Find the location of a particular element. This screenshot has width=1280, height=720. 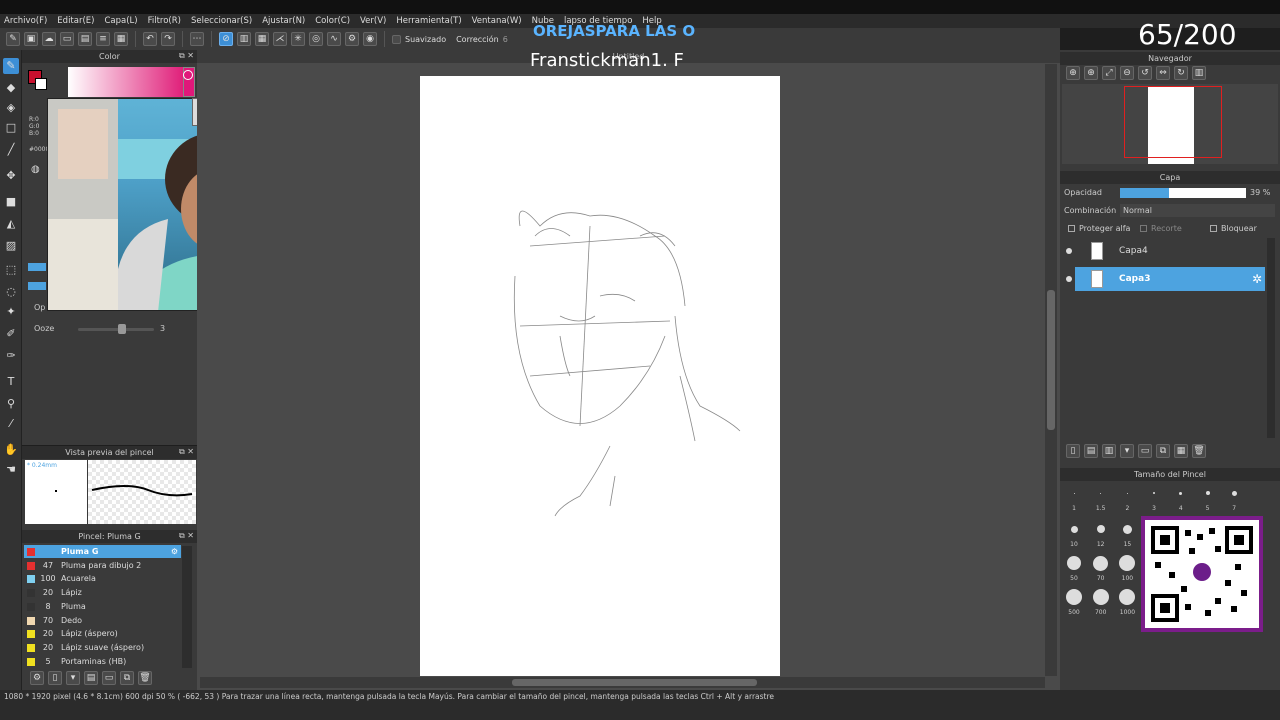

blend-select: Normal is located at coordinates (1197, 210).